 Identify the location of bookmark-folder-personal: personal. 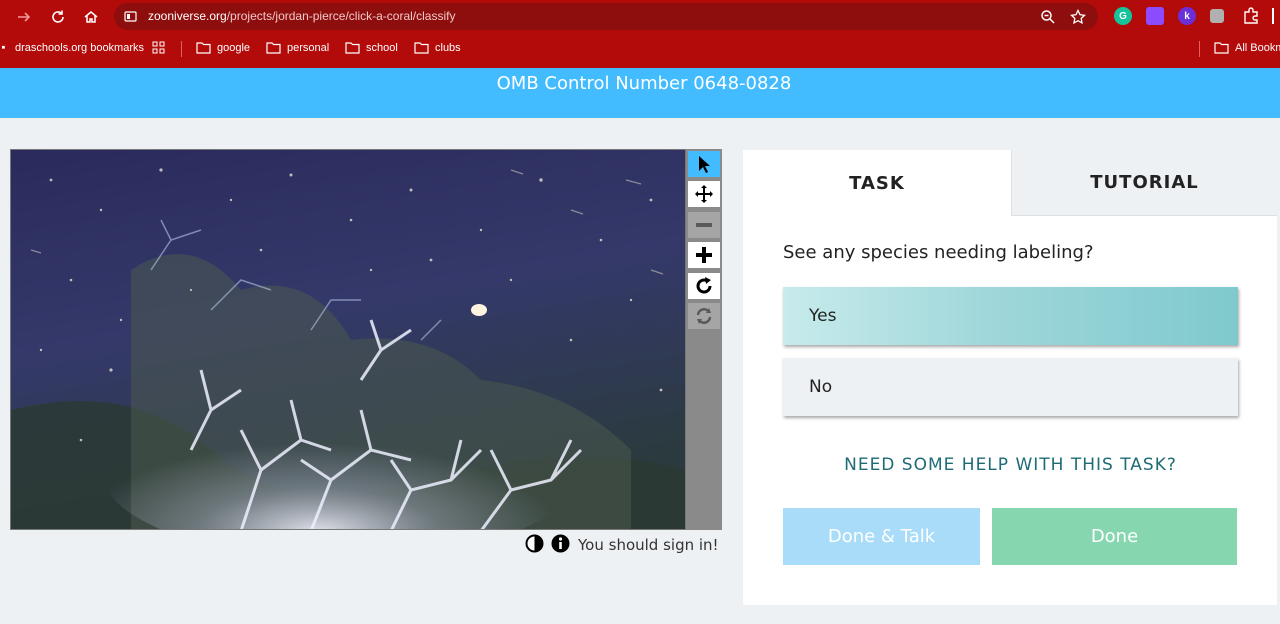
(297, 47).